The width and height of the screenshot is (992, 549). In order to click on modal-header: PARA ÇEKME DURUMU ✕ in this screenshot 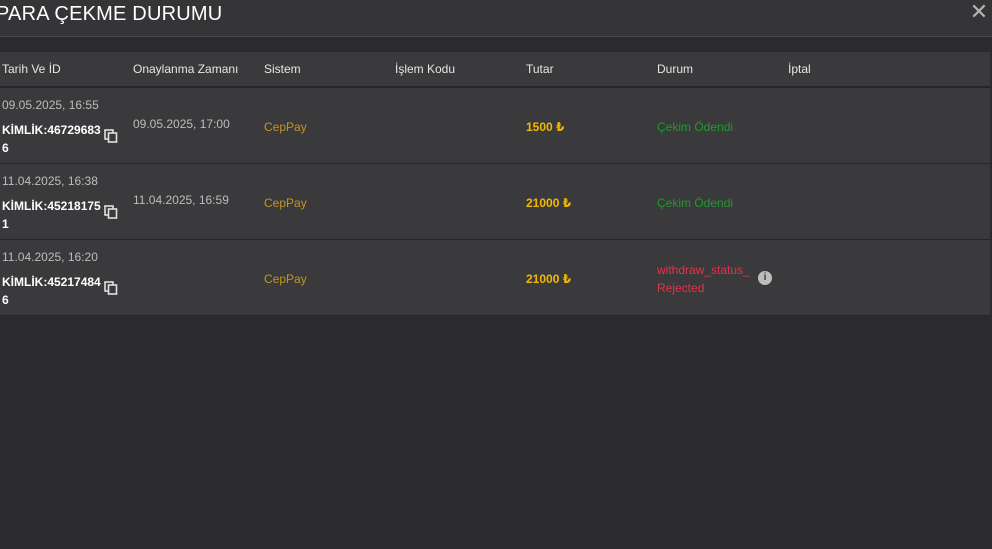, I will do `click(496, 18)`.